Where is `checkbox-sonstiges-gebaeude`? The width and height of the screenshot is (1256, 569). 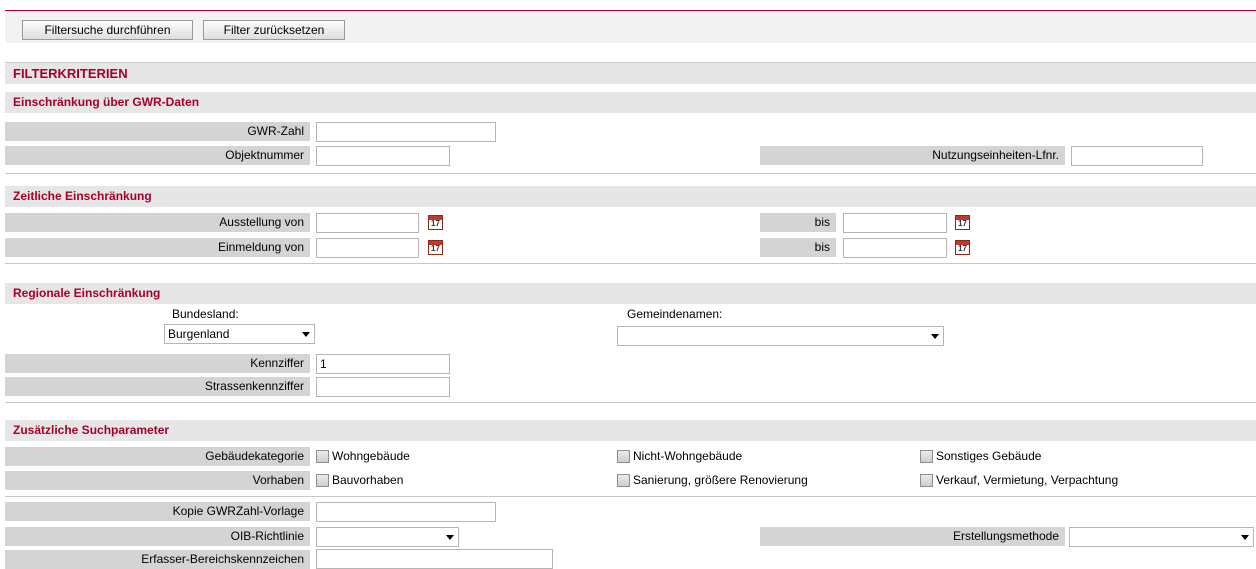 checkbox-sonstiges-gebaeude is located at coordinates (926, 456).